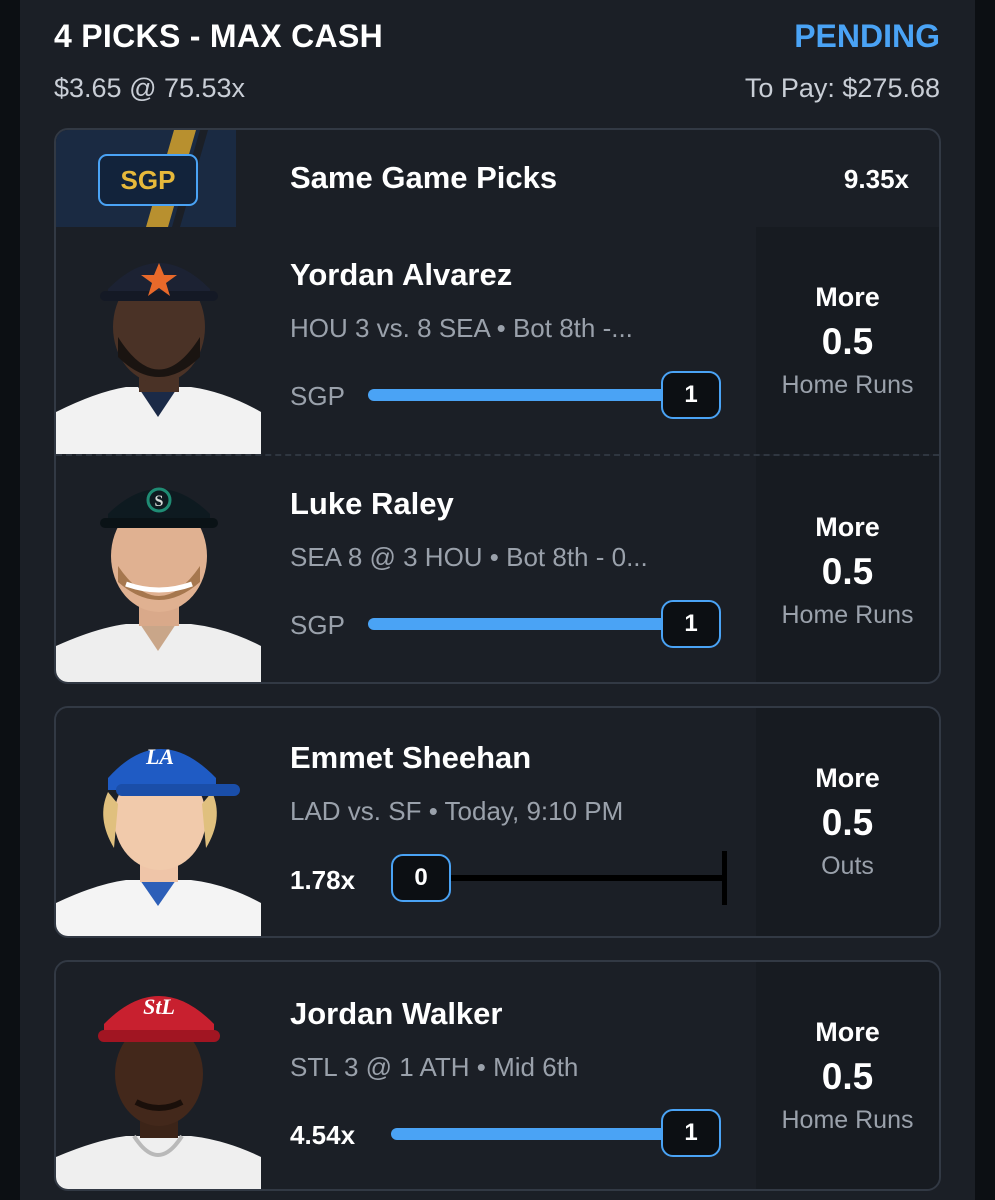 The image size is (995, 1200). I want to click on player-name: Luke Raley, so click(372, 503).